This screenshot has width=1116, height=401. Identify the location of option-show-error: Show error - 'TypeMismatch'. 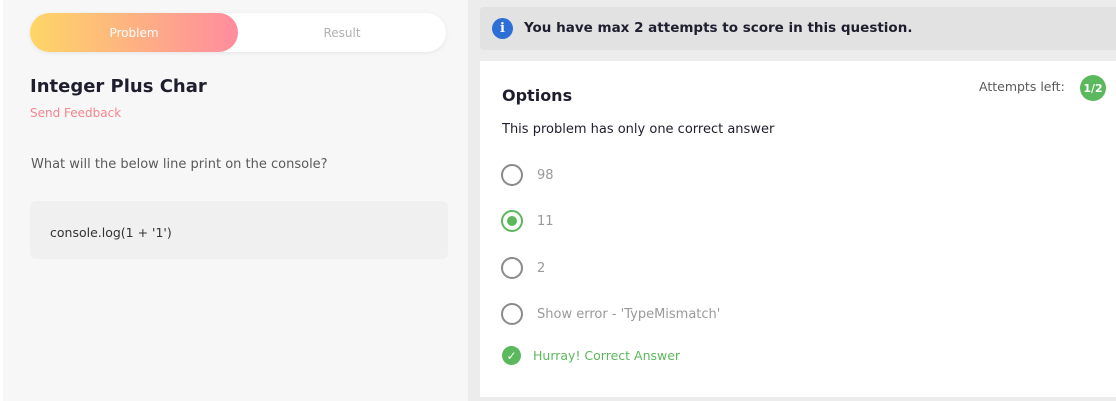
(610, 314).